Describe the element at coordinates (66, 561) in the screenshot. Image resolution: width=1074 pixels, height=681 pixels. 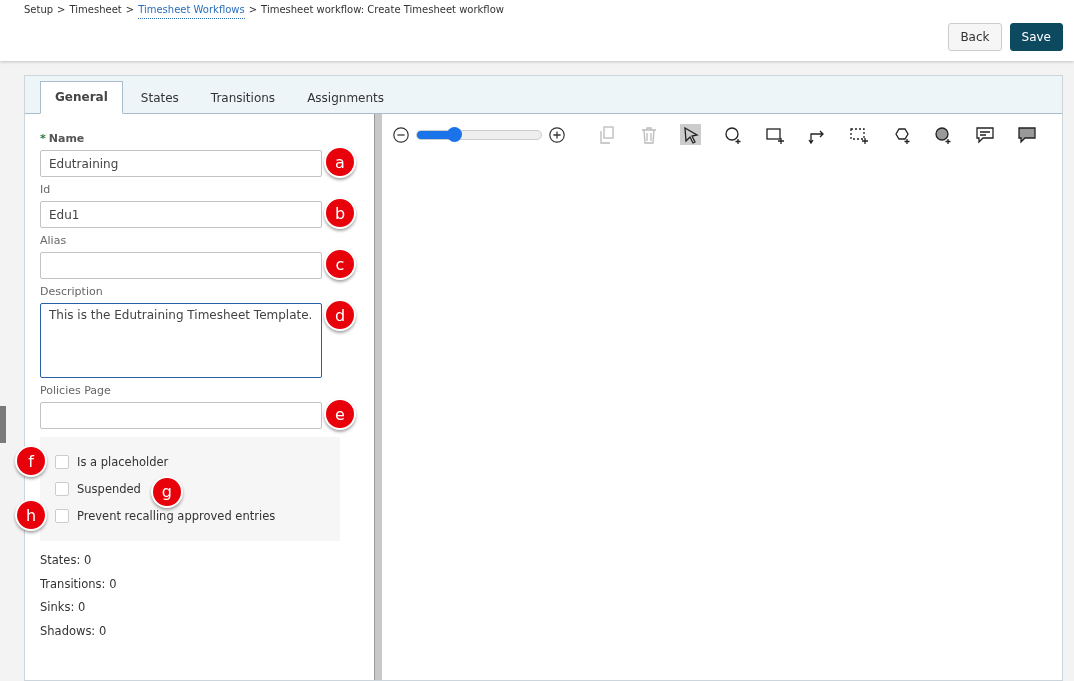
I see `stat-text: States: 0` at that location.